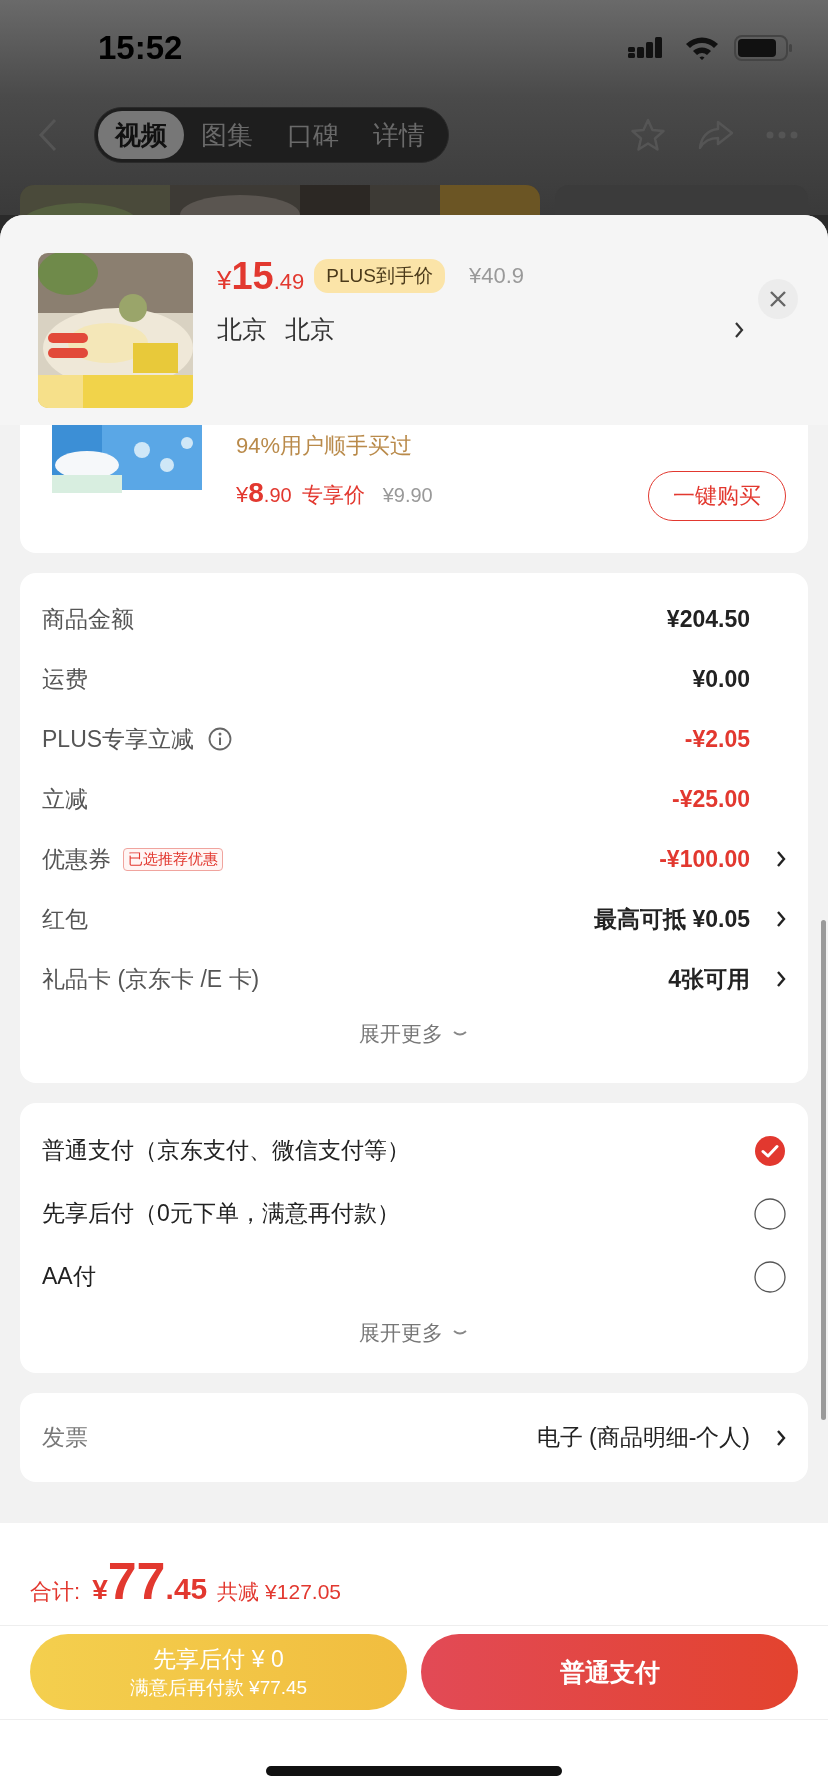  Describe the element at coordinates (65, 919) in the screenshot. I see `fee-label: 红包` at that location.